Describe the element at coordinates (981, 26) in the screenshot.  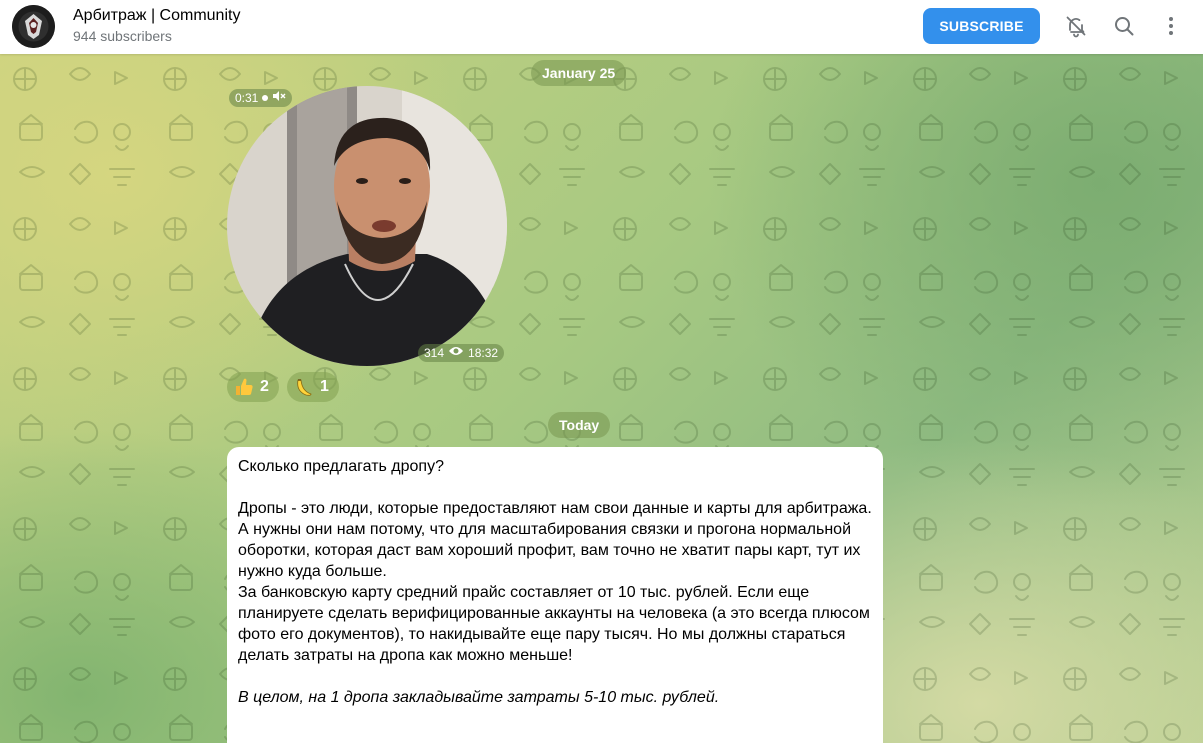
I see `subscribe-button: SUBSCRIBE` at that location.